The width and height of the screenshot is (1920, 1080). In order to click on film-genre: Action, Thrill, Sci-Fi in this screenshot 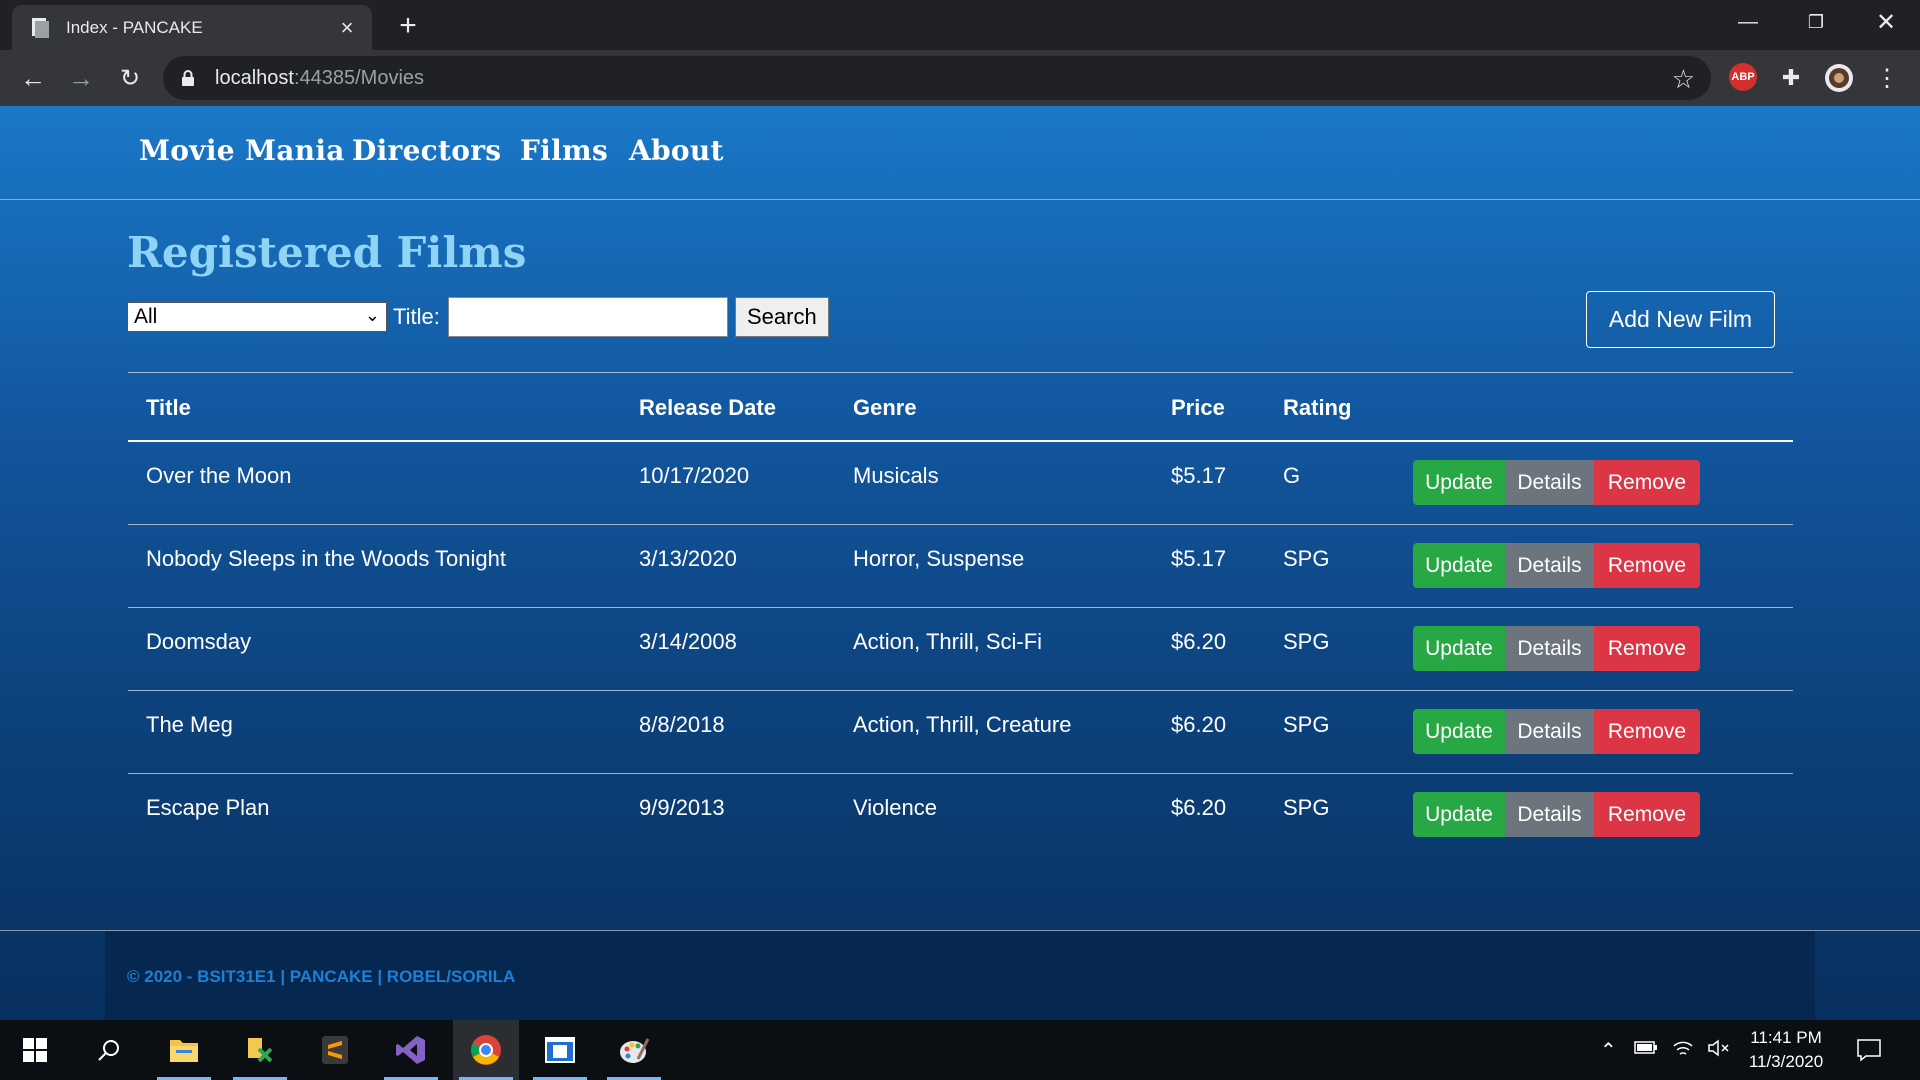, I will do `click(948, 641)`.